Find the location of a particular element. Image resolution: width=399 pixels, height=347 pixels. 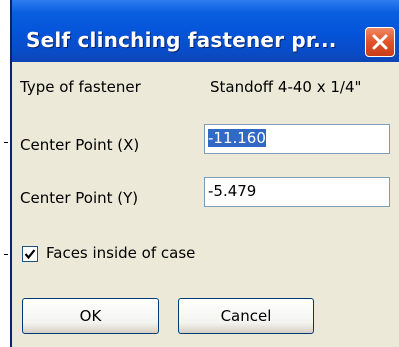

type-of-fastener-label: Type of fastener is located at coordinates (80, 87).